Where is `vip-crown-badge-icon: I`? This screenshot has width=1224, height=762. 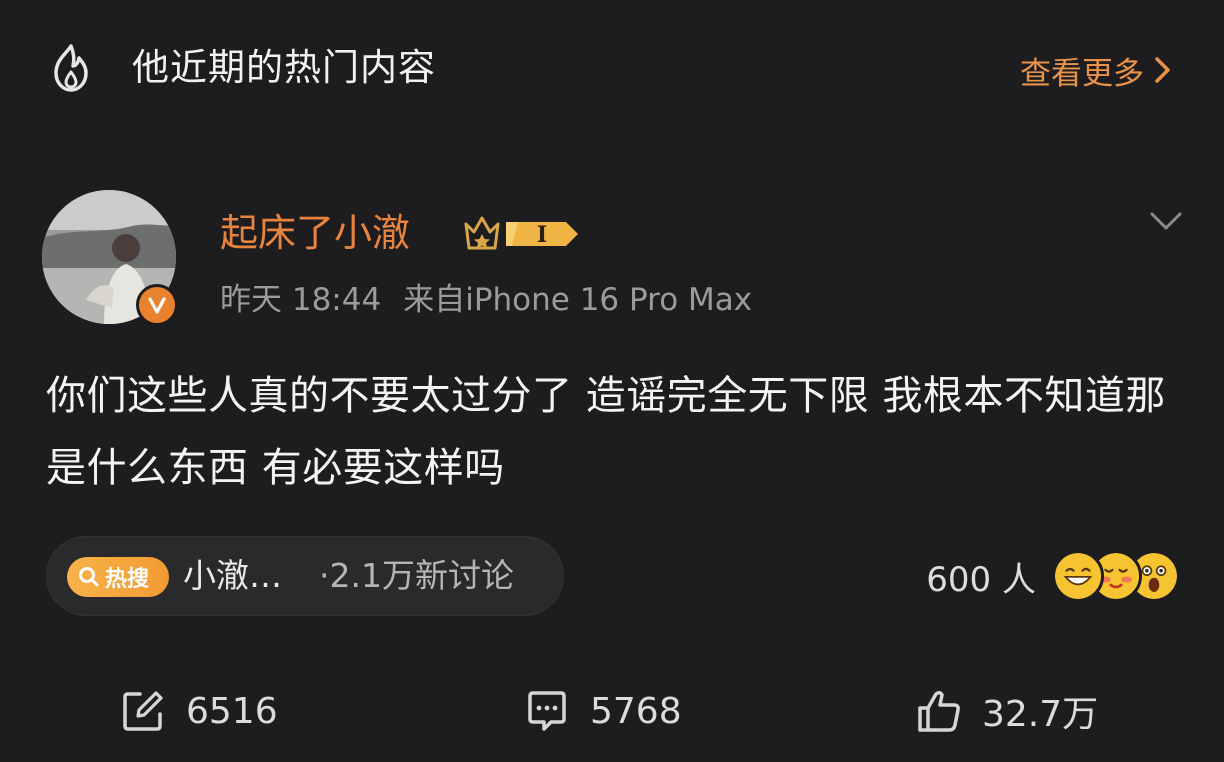
vip-crown-badge-icon: I is located at coordinates (521, 233).